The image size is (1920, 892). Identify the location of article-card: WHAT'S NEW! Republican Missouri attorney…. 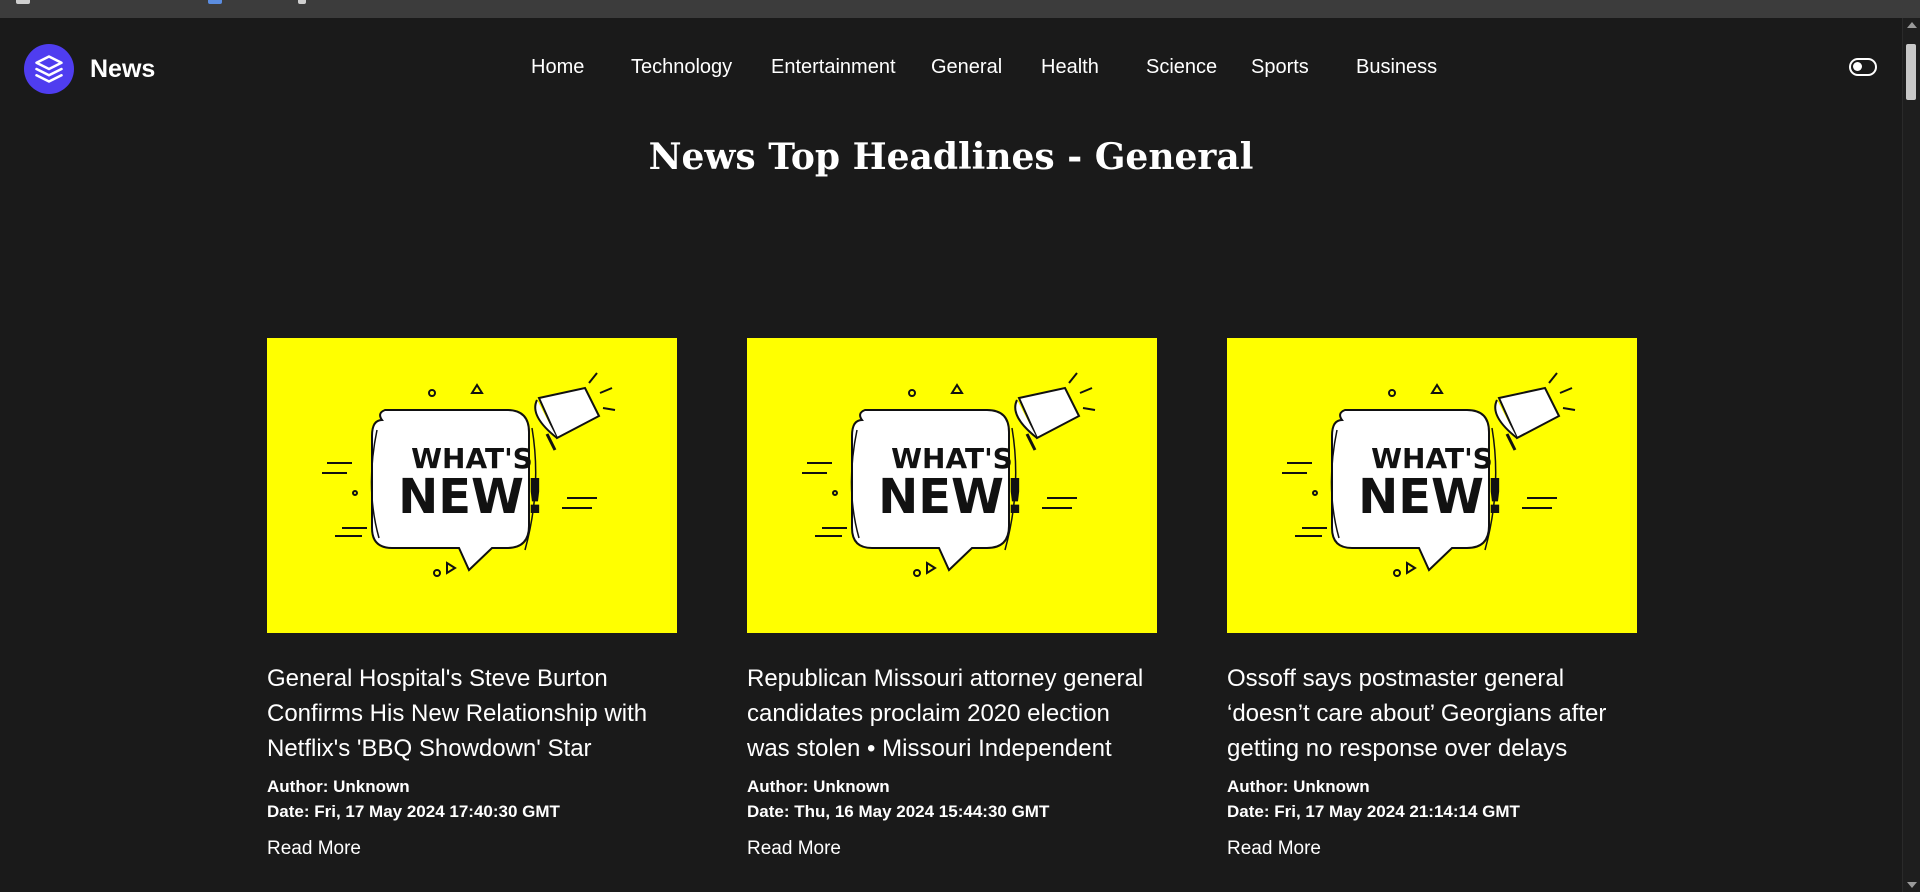
(952, 599).